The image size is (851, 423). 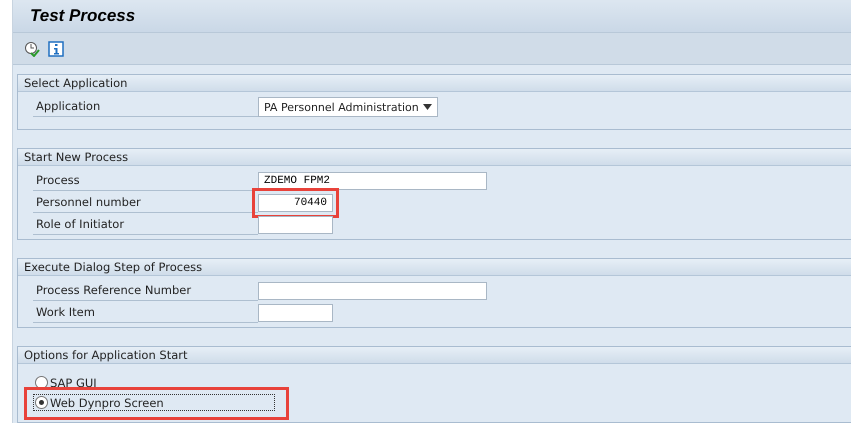 What do you see at coordinates (76, 83) in the screenshot?
I see `group-title: Select Application` at bounding box center [76, 83].